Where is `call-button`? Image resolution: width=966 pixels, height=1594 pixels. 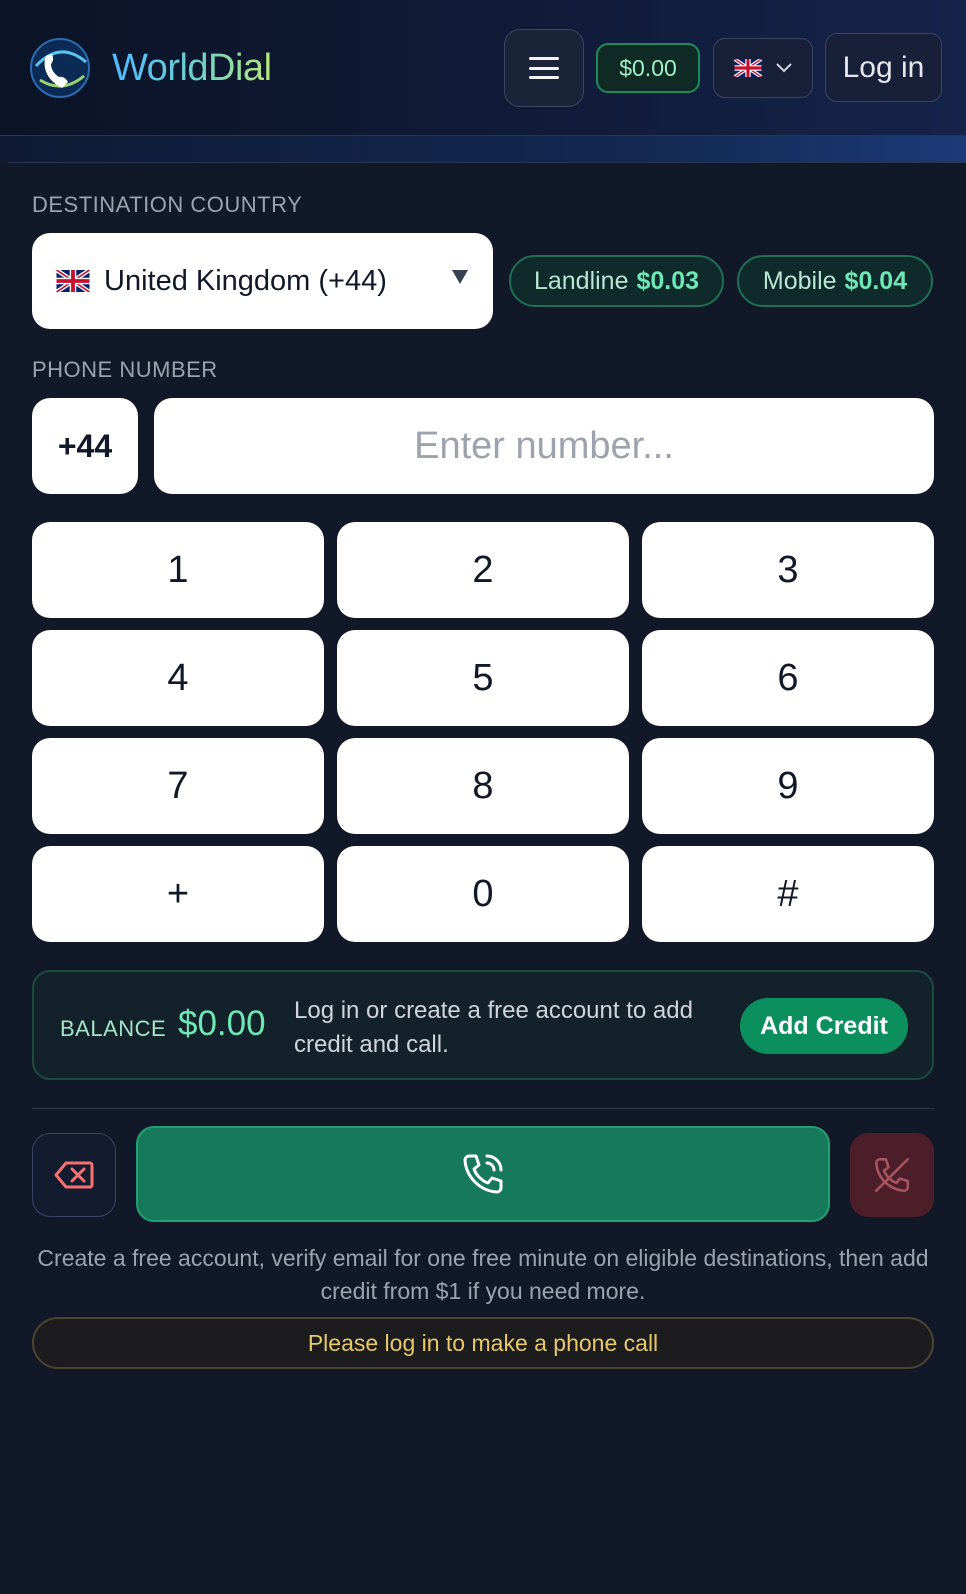
call-button is located at coordinates (483, 1174).